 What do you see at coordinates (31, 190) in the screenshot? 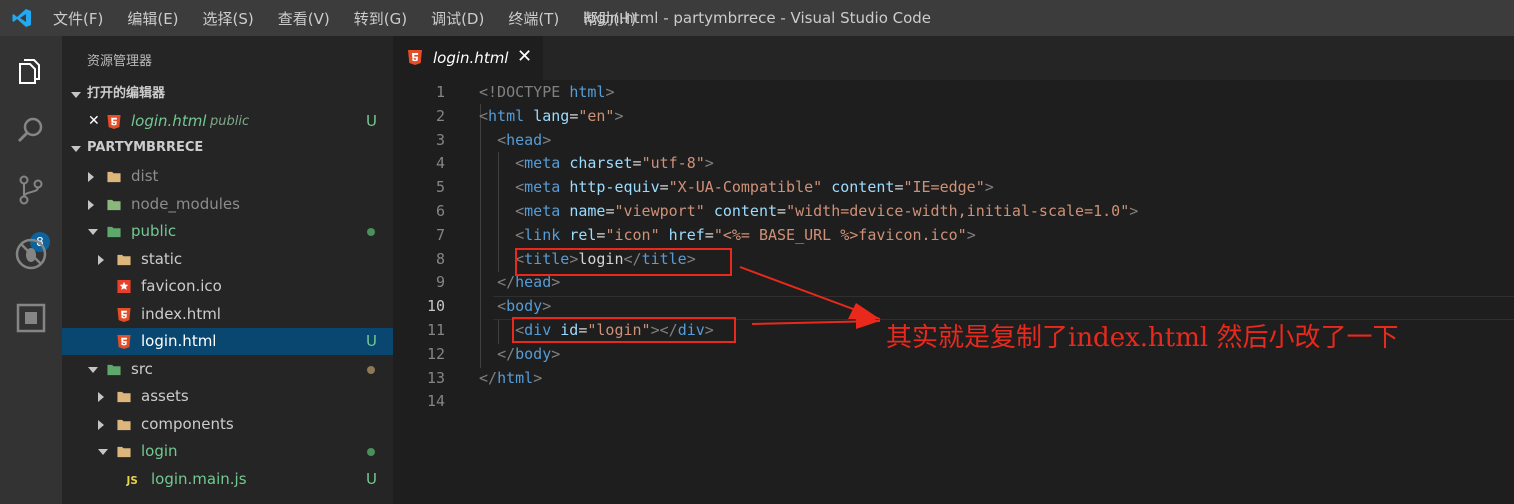
I see `source-control-icon` at bounding box center [31, 190].